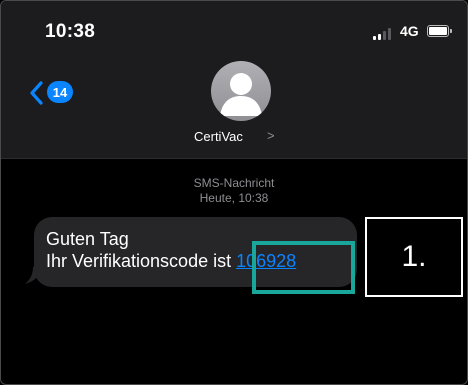  I want to click on message-timestamp: Heute, 10:38, so click(234, 198).